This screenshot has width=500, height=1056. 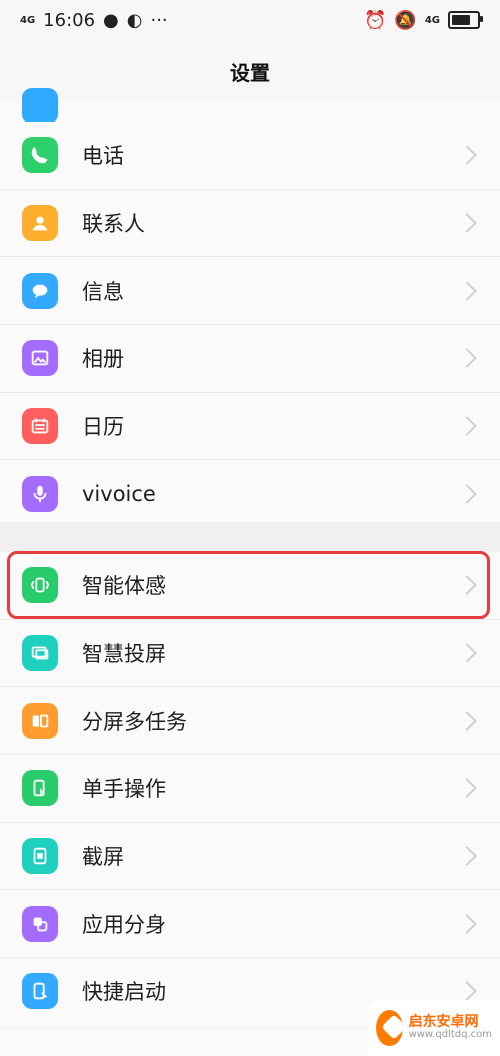 I want to click on settings-row-one-hand: 单手操作, so click(x=250, y=789).